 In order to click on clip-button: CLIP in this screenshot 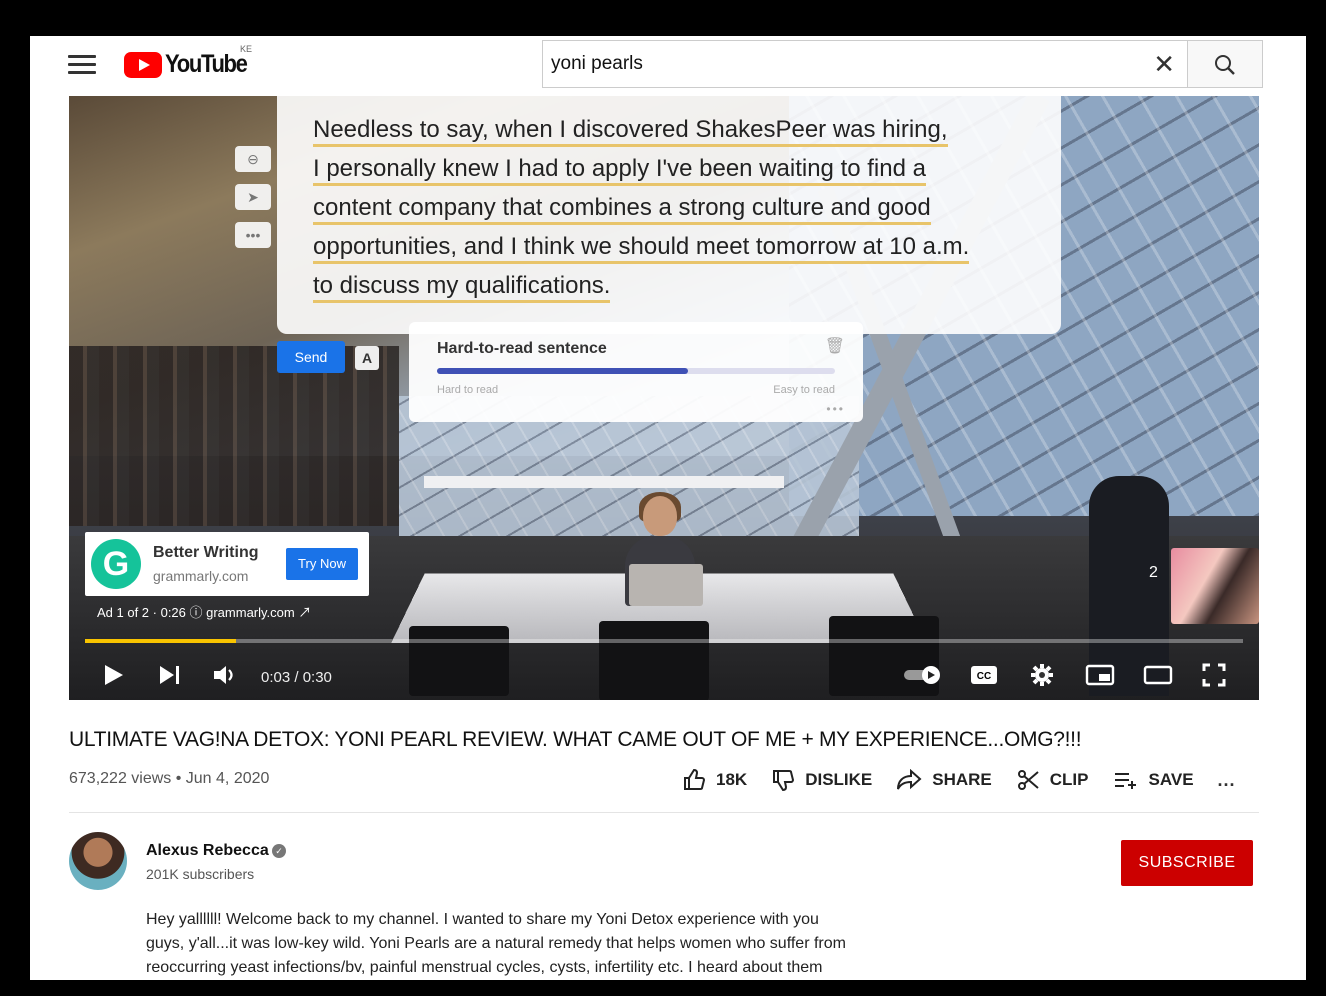, I will do `click(1052, 780)`.